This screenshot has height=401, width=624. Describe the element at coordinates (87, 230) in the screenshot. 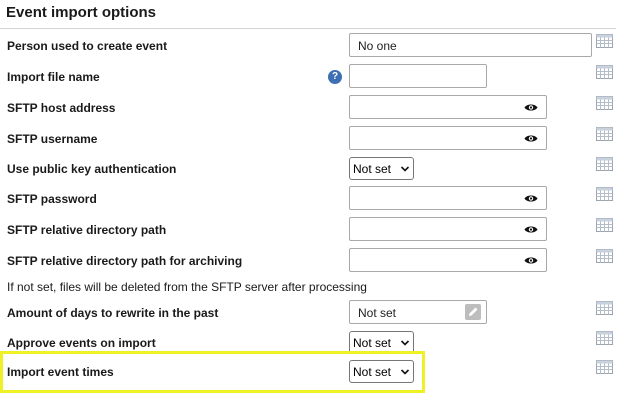

I see `field-label: SFTP relative directory path` at that location.